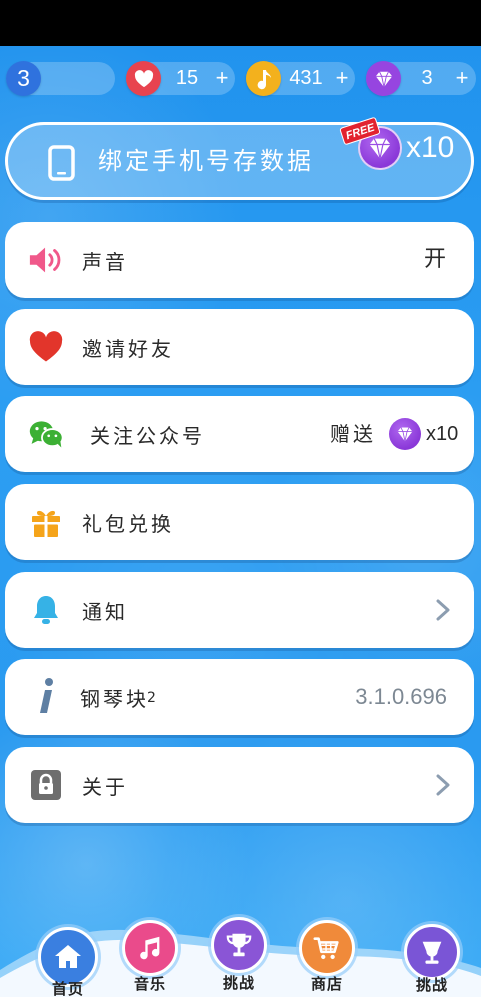  What do you see at coordinates (46, 785) in the screenshot?
I see `lock-icon` at bounding box center [46, 785].